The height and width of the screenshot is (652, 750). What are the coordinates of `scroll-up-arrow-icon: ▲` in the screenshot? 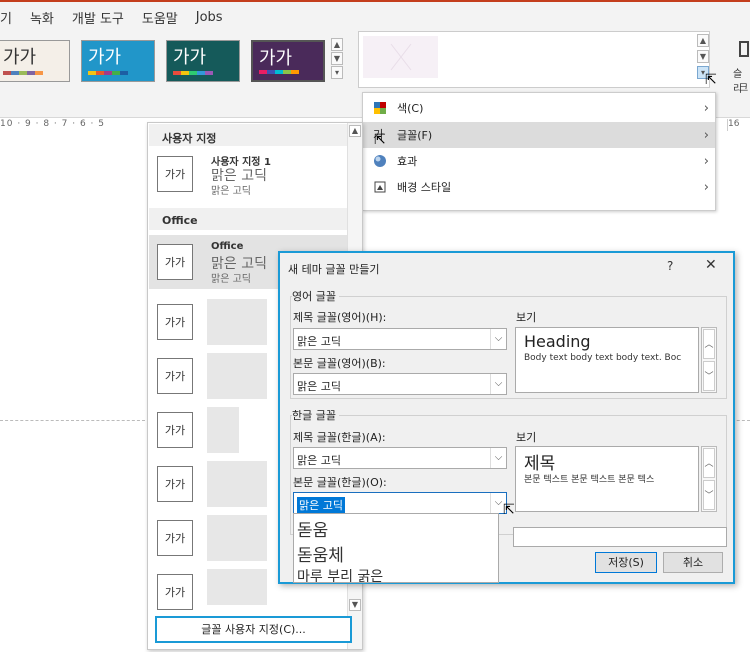 It's located at (355, 131).